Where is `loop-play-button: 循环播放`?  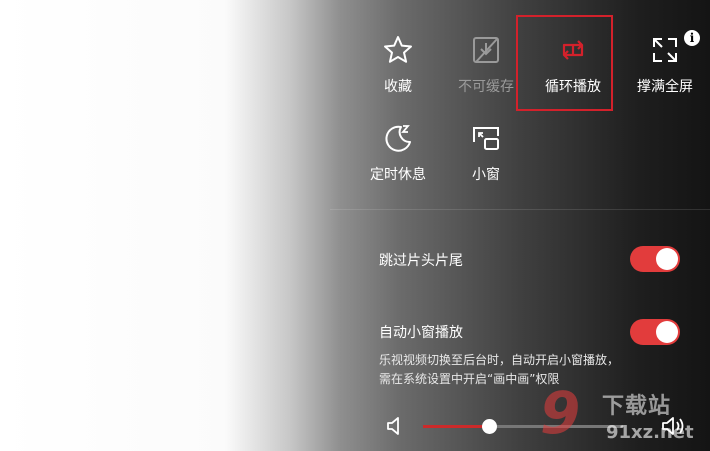 loop-play-button: 循环播放 is located at coordinates (573, 52).